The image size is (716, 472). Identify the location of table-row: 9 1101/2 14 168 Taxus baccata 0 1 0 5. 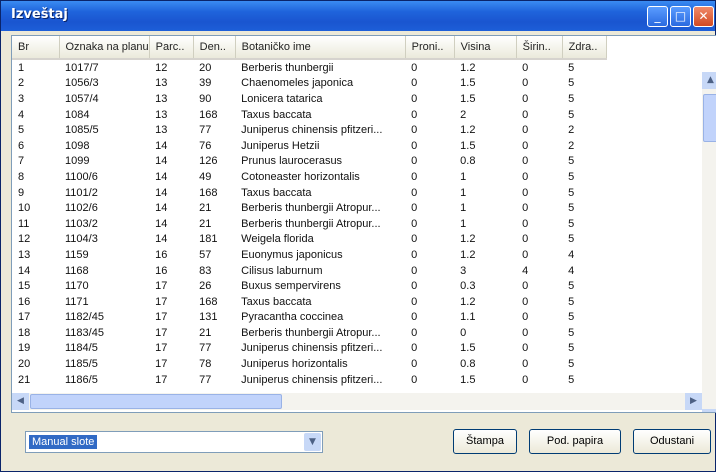
(309, 193).